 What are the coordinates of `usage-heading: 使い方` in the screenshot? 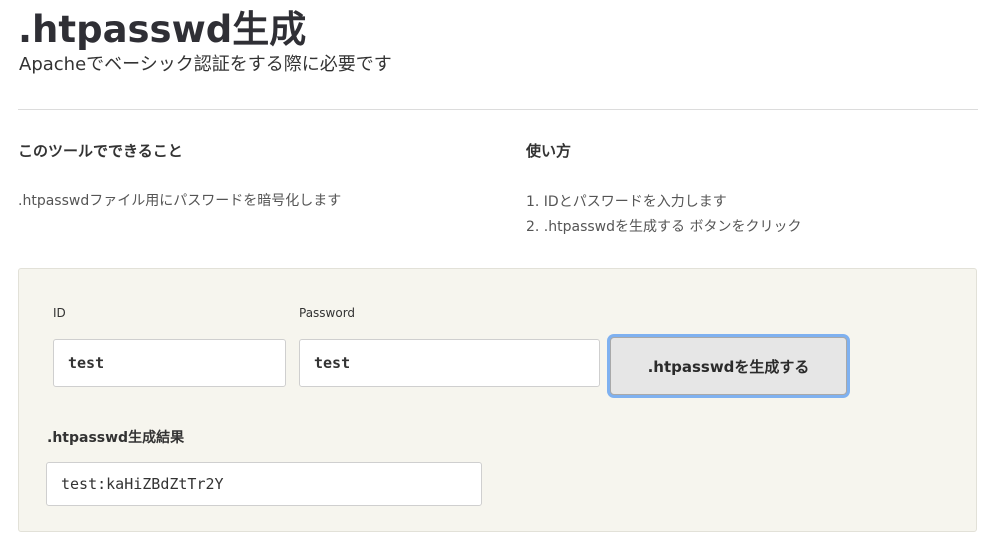 It's located at (549, 151).